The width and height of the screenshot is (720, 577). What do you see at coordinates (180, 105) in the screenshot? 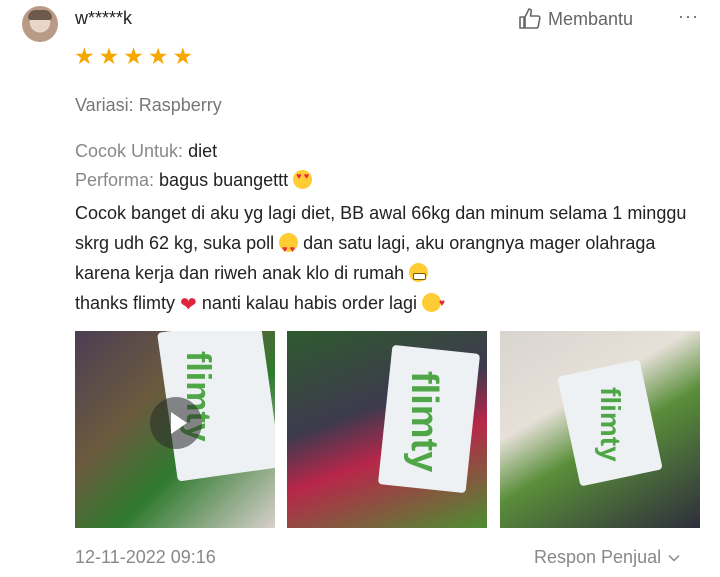
I see `variation-value: Raspberry` at bounding box center [180, 105].